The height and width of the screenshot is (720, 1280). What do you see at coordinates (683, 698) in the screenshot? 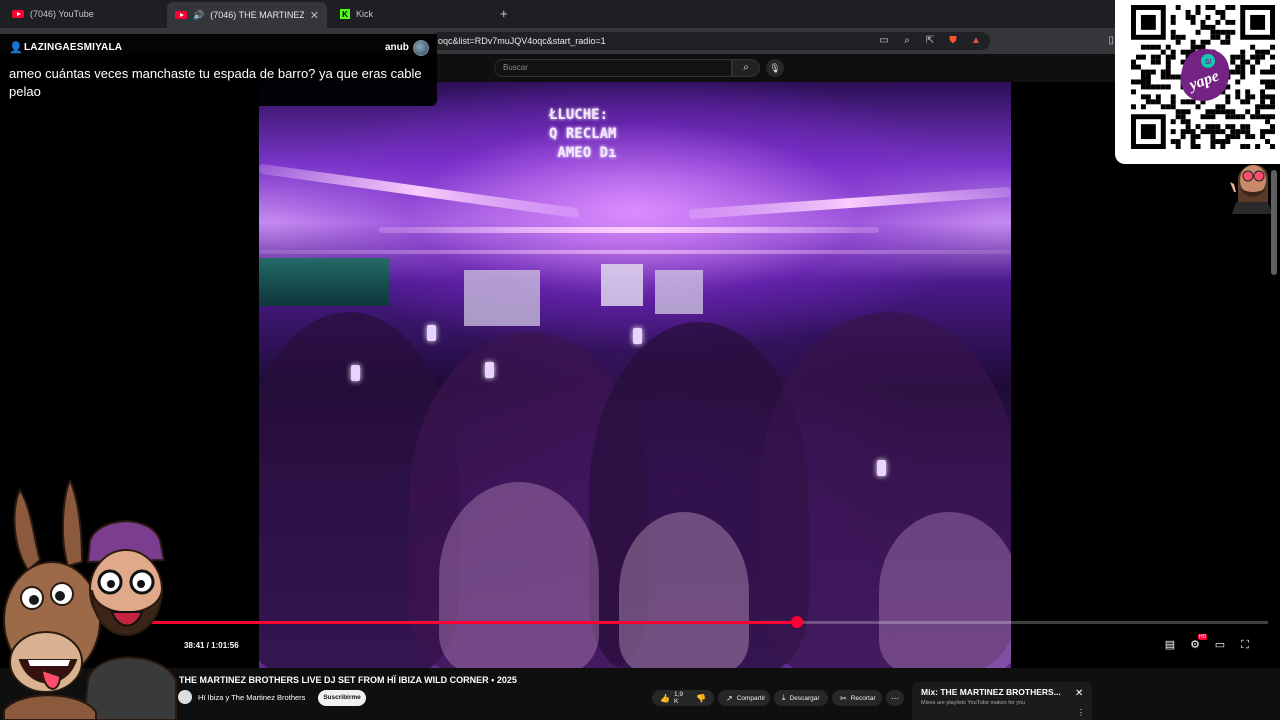
I see `like-button: 👍 1,9 K 👎` at bounding box center [683, 698].